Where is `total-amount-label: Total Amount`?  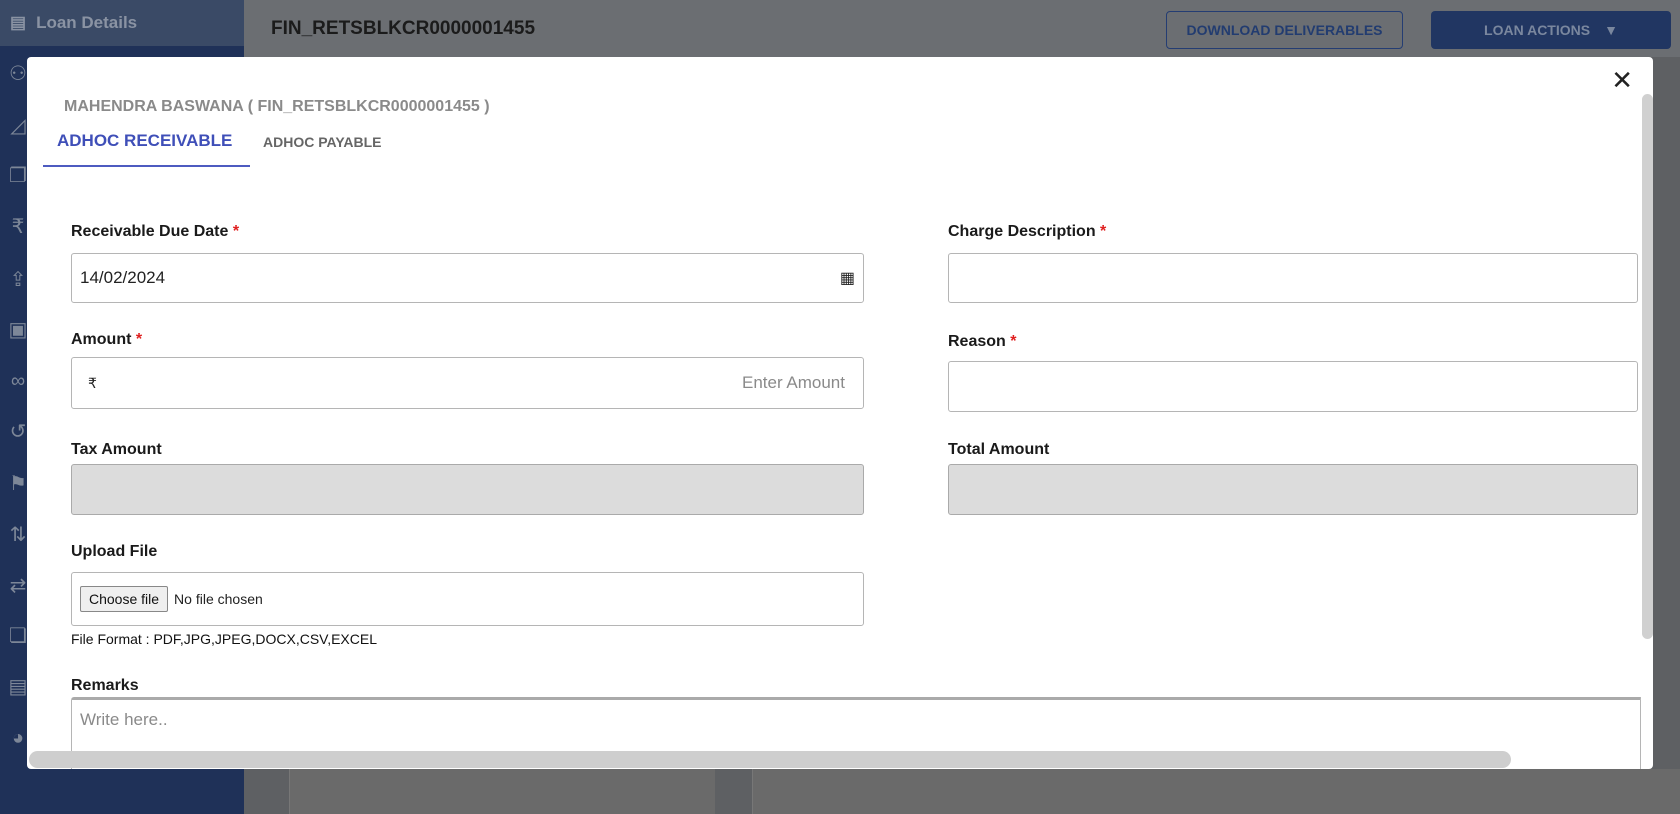 total-amount-label: Total Amount is located at coordinates (999, 449).